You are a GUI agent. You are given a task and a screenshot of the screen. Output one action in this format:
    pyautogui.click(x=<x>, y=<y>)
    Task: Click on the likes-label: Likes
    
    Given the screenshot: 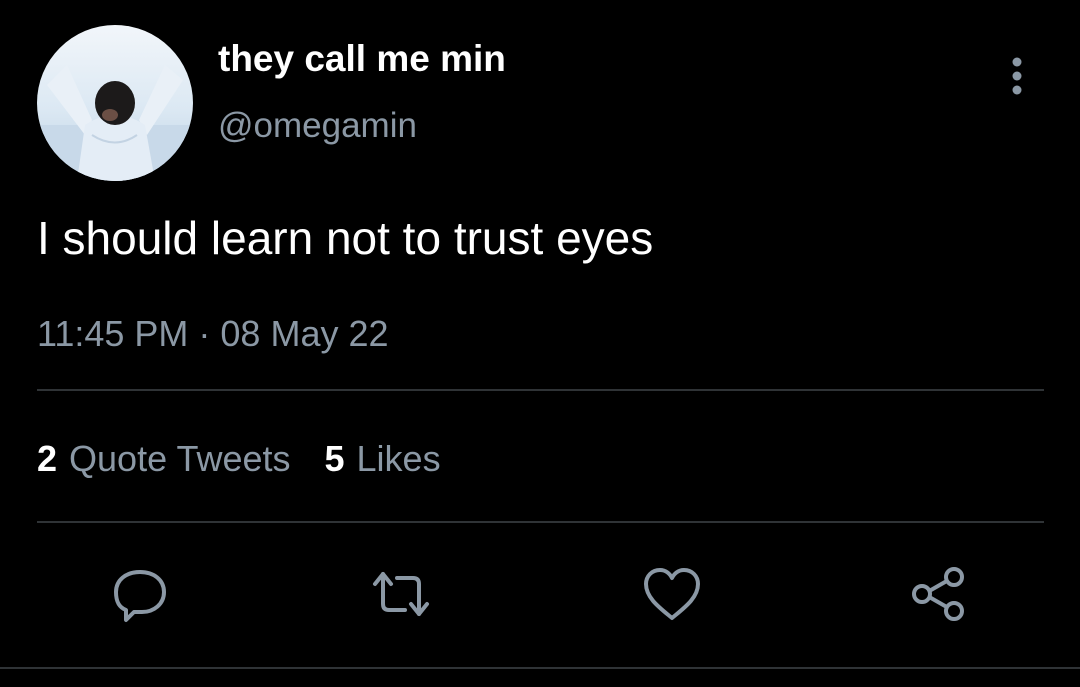 What is the action you would take?
    pyautogui.click(x=398, y=458)
    